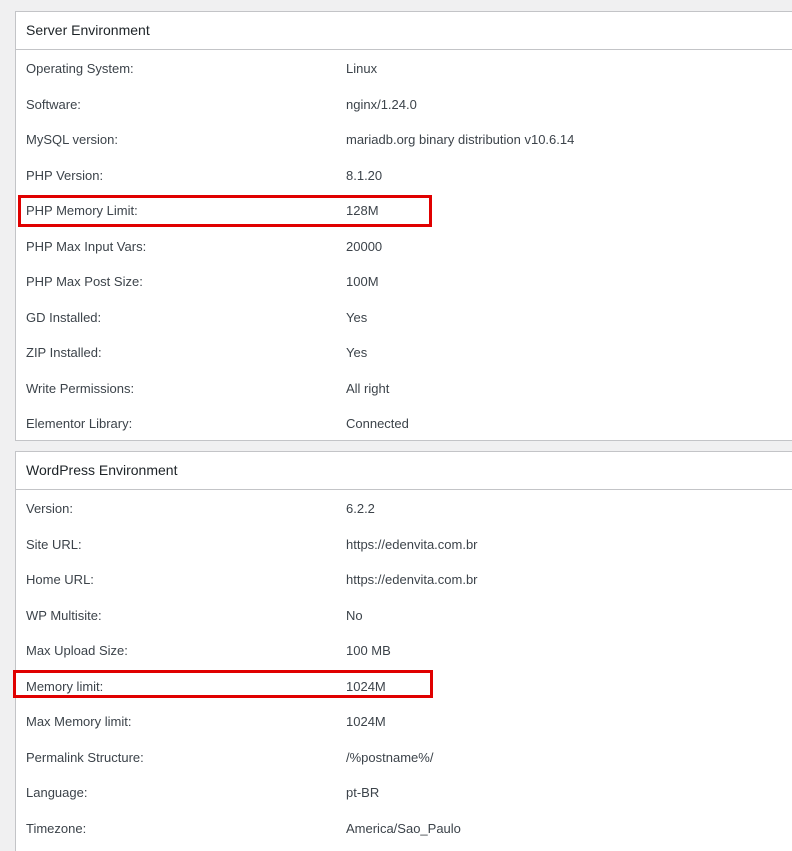 The image size is (792, 851). What do you see at coordinates (404, 211) in the screenshot?
I see `row-php-memory-limit: PHP Memory Limit: 128M` at bounding box center [404, 211].